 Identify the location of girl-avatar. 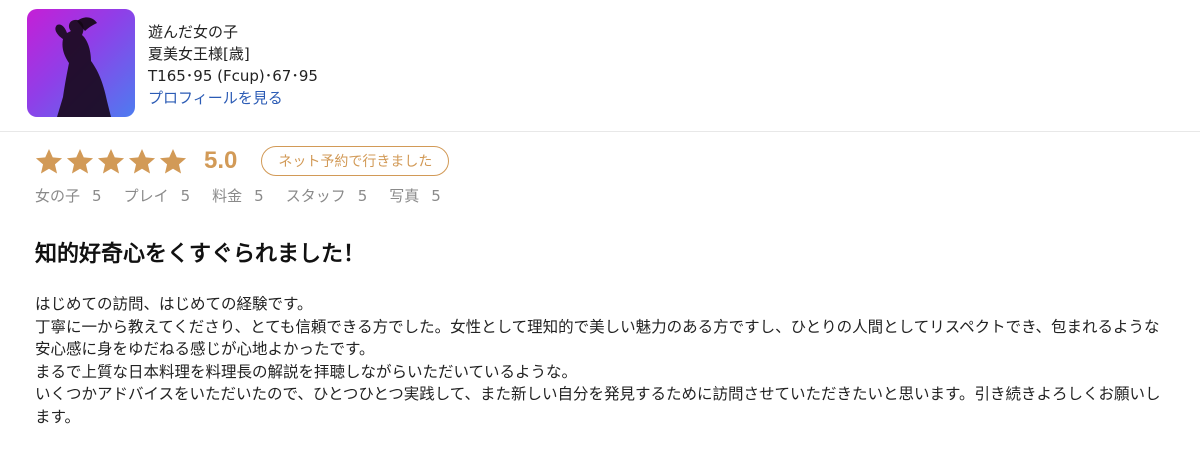
(81, 63).